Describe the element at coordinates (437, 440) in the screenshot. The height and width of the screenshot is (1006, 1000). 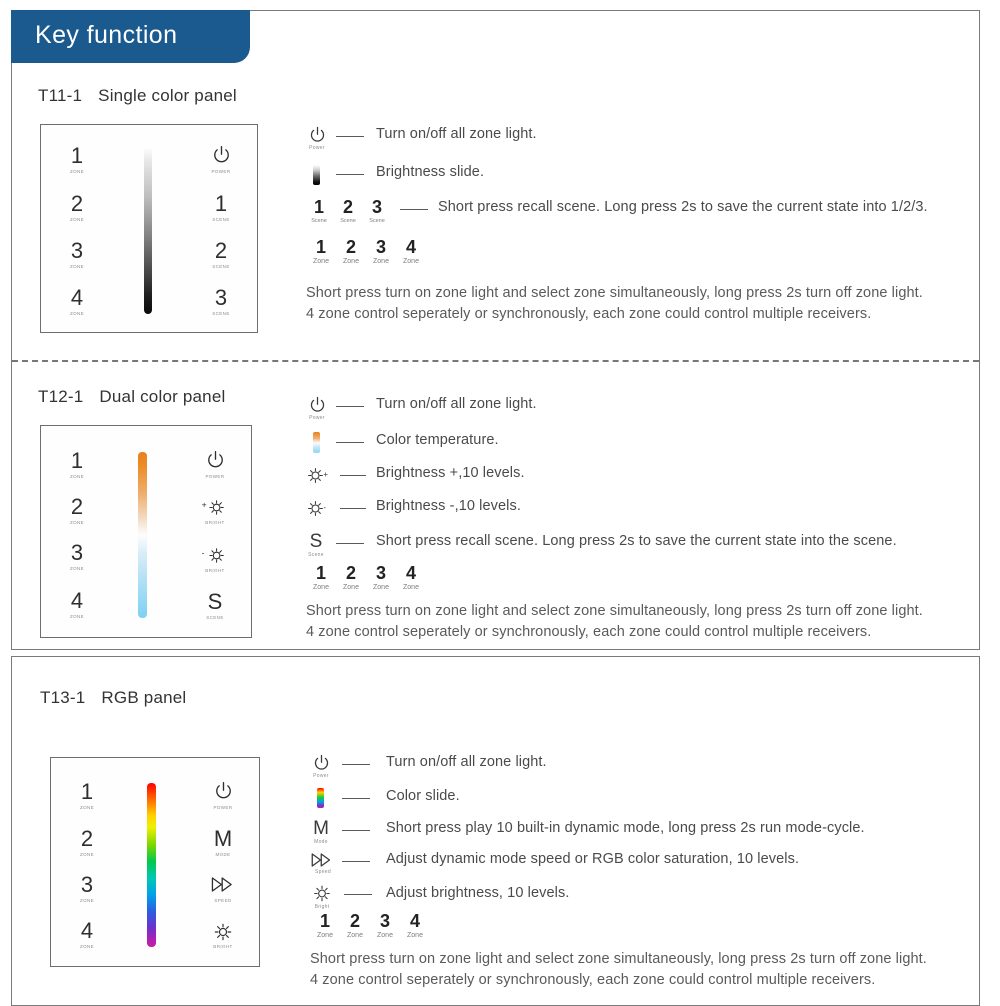
I see `legend-text-color-temperature: Color temperature.` at that location.